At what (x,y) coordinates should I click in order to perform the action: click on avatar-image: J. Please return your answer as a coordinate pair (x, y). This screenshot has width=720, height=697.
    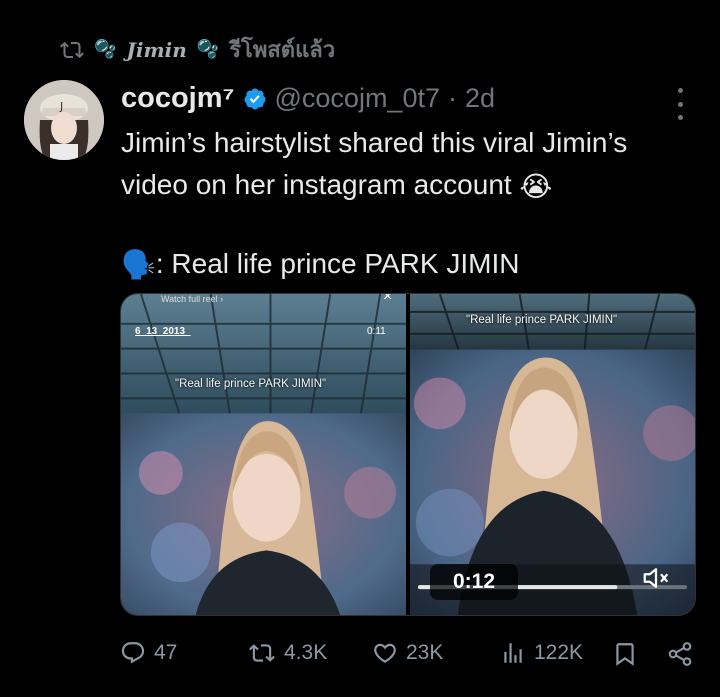
    Looking at the image, I should click on (64, 120).